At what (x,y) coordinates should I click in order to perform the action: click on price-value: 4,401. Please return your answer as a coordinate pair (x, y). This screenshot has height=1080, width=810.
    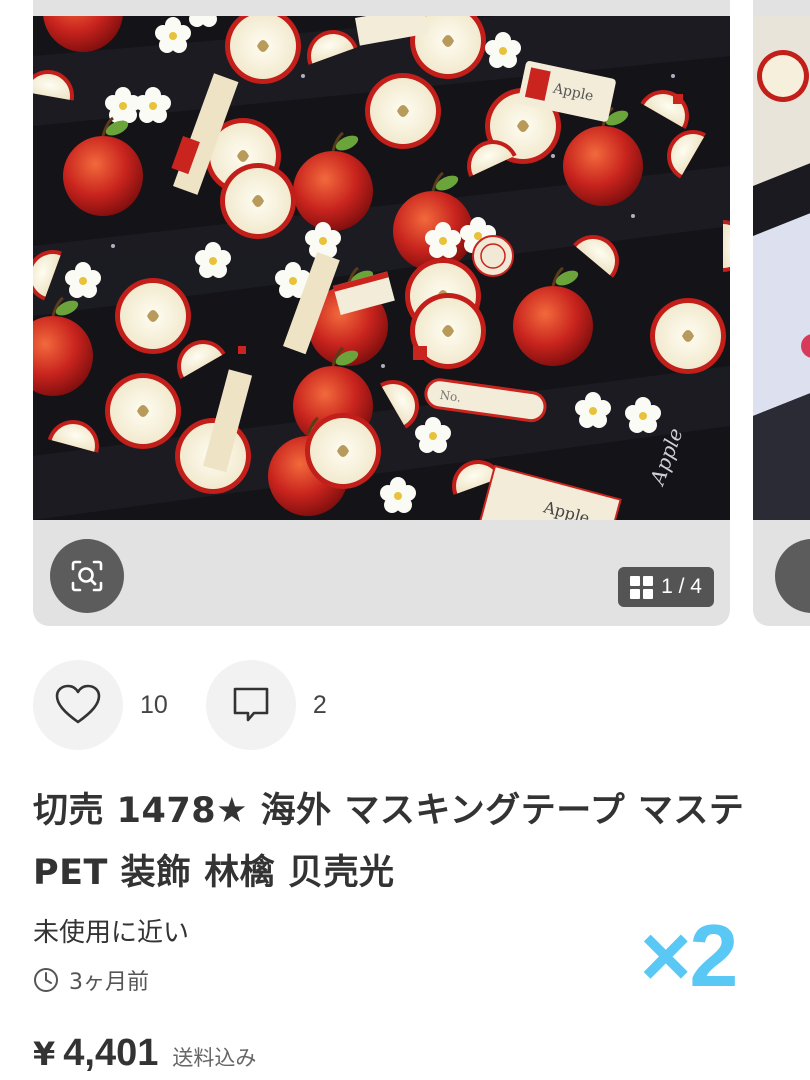
    Looking at the image, I should click on (111, 1053).